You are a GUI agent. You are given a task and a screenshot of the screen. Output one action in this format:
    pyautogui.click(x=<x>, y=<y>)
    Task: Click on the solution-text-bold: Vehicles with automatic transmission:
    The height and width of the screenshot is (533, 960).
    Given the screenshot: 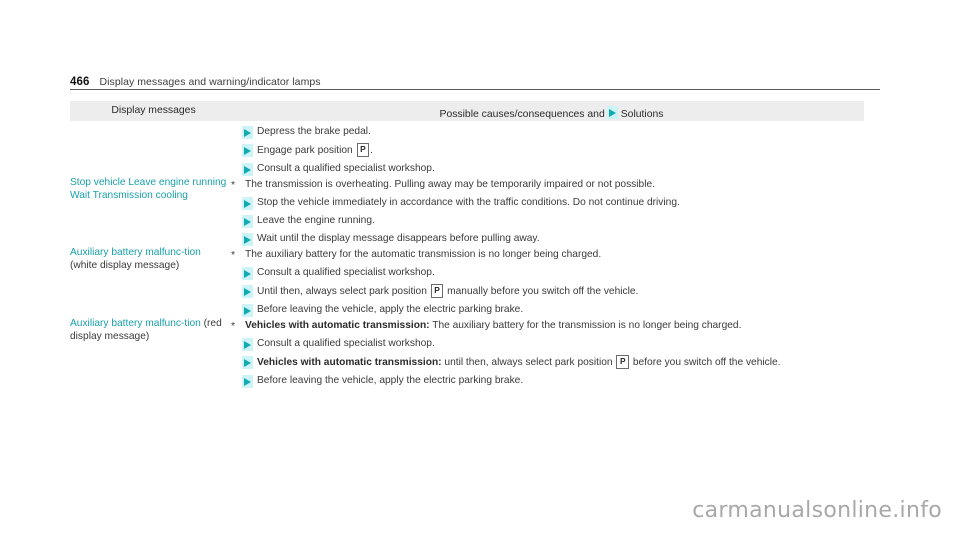 What is the action you would take?
    pyautogui.click(x=349, y=362)
    